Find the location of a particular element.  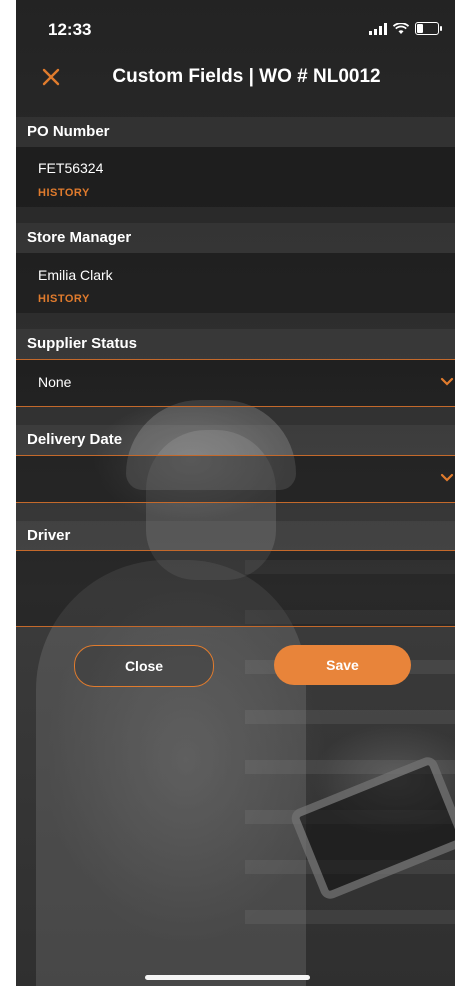

po-number-history-link: HISTORY is located at coordinates (64, 193).